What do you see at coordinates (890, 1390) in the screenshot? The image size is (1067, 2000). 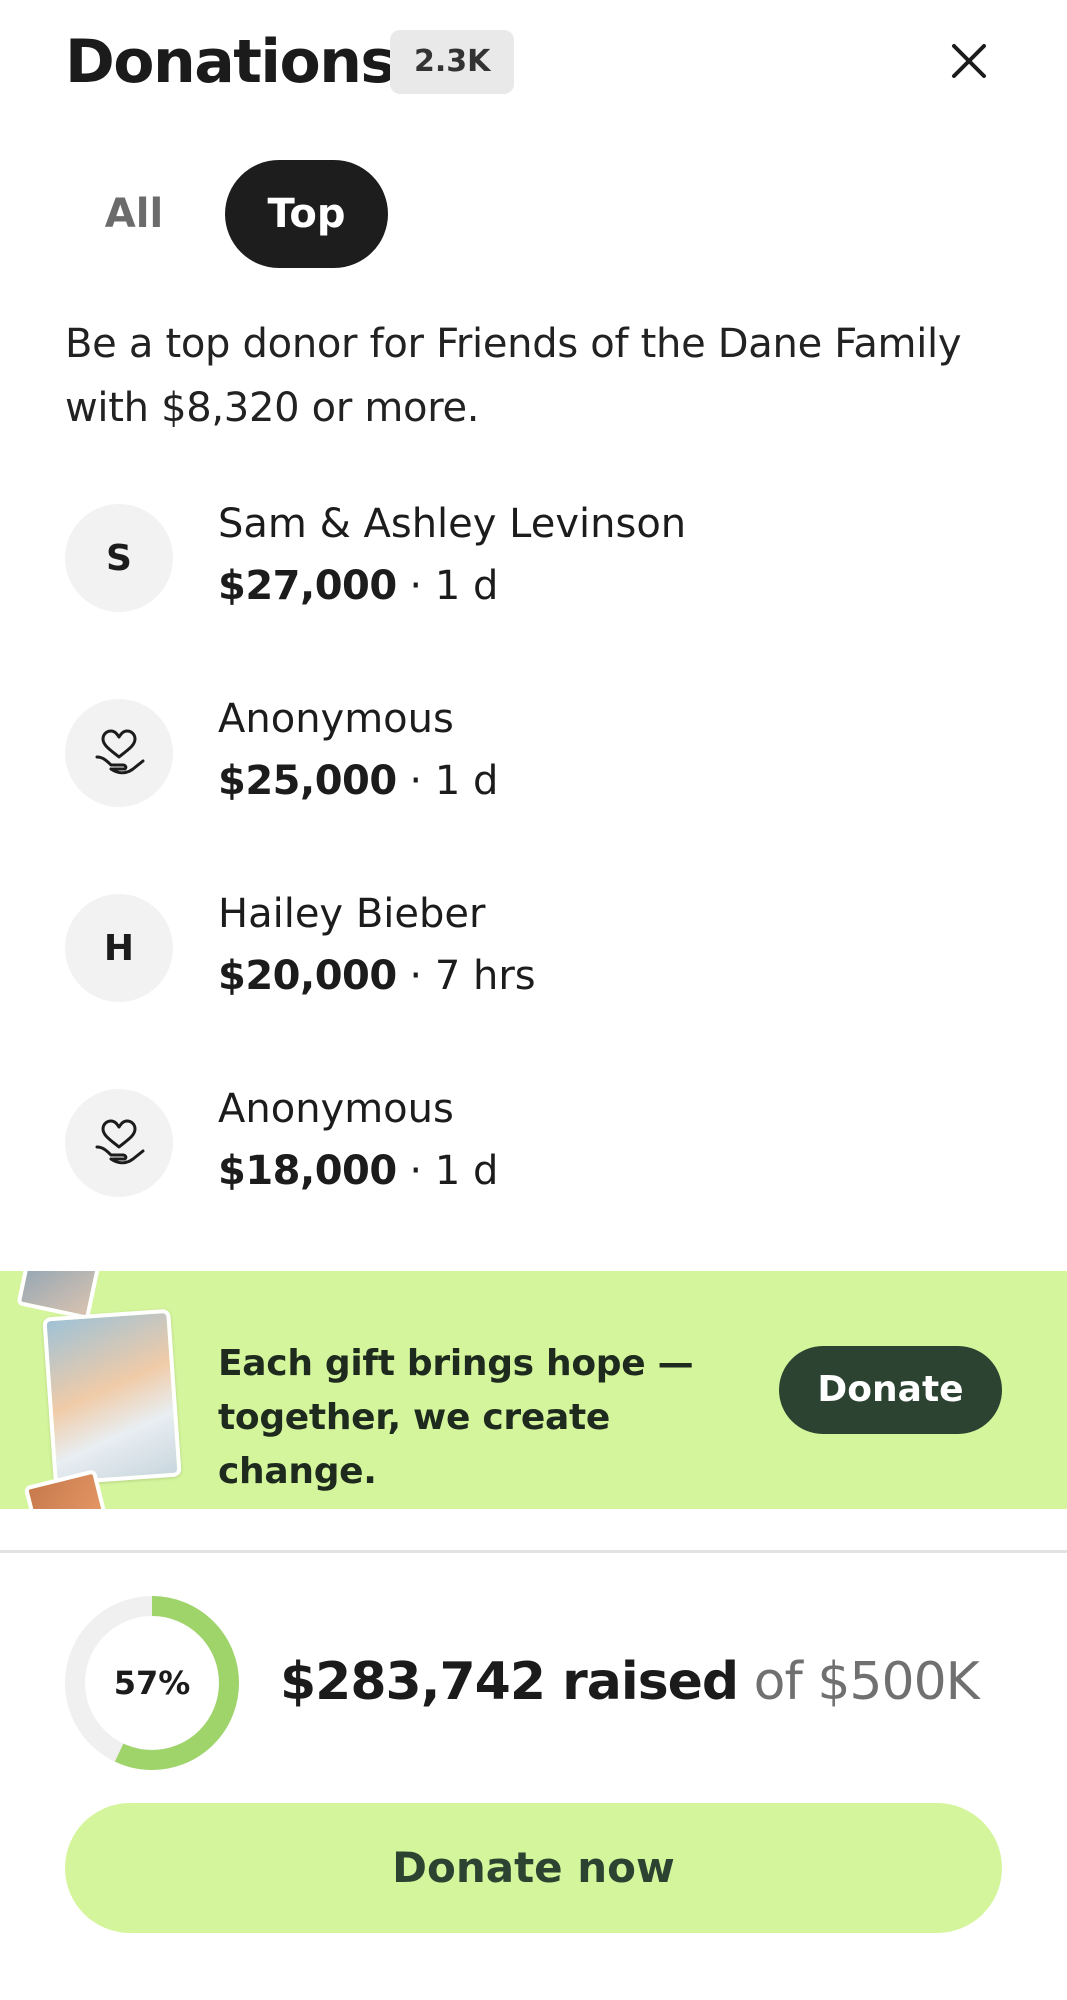 I see `banner-donate-button: Donate` at bounding box center [890, 1390].